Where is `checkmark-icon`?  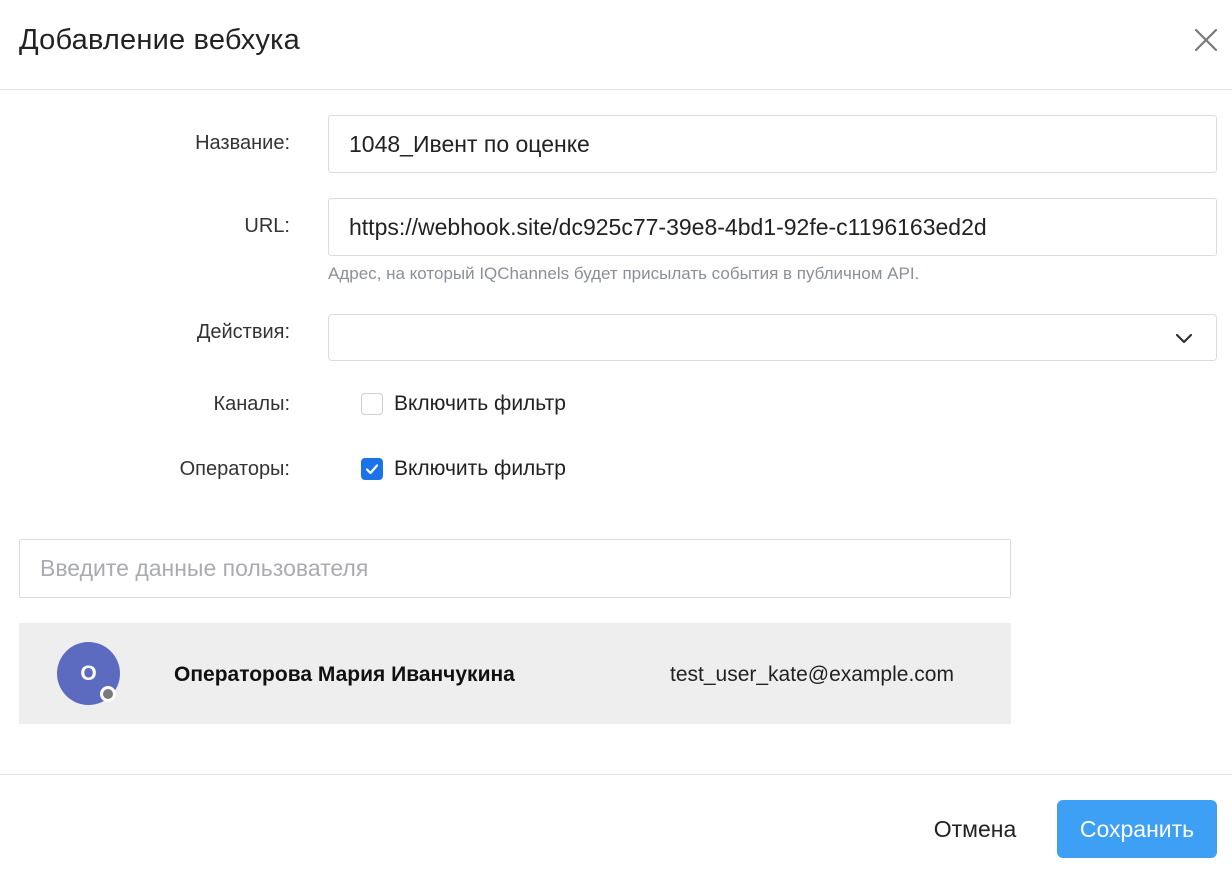 checkmark-icon is located at coordinates (372, 469).